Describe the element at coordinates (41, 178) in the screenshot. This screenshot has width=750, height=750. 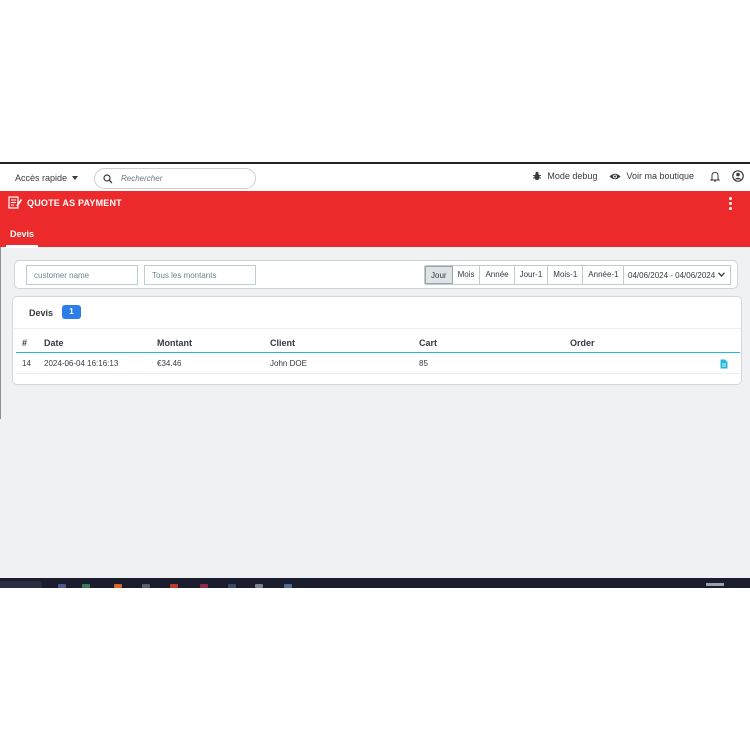
I see `quick-access-label: Accès rapide` at that location.